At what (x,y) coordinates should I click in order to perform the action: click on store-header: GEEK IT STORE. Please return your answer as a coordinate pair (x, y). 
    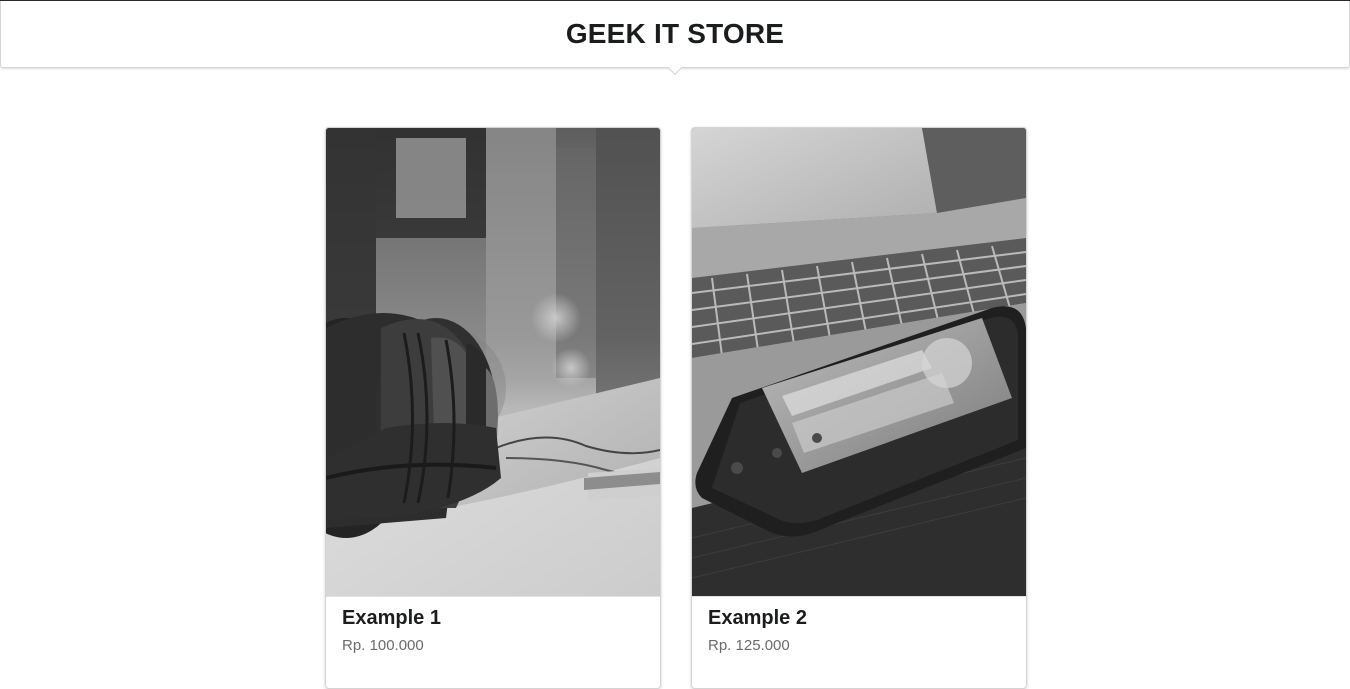
    Looking at the image, I should click on (675, 38).